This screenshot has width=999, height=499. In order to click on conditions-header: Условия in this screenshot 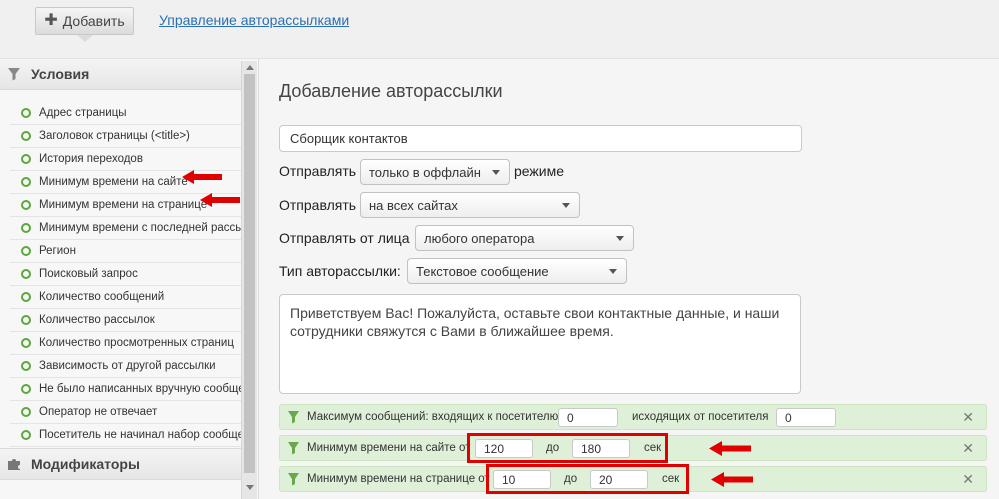, I will do `click(120, 74)`.